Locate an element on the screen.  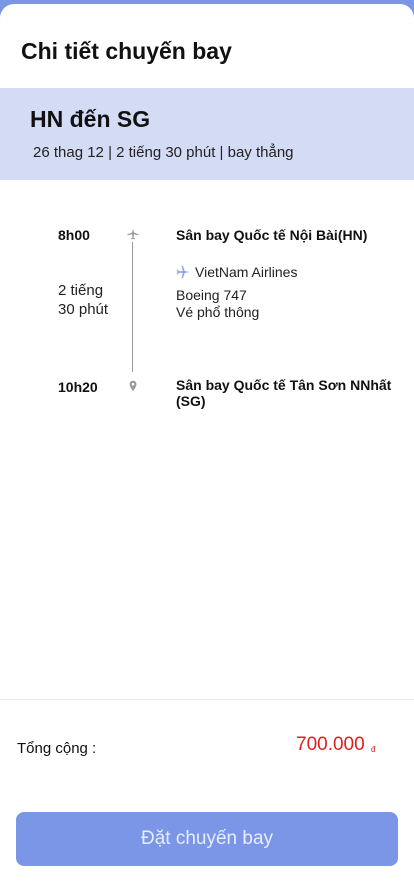
arrival-time: 10h20 is located at coordinates (78, 387).